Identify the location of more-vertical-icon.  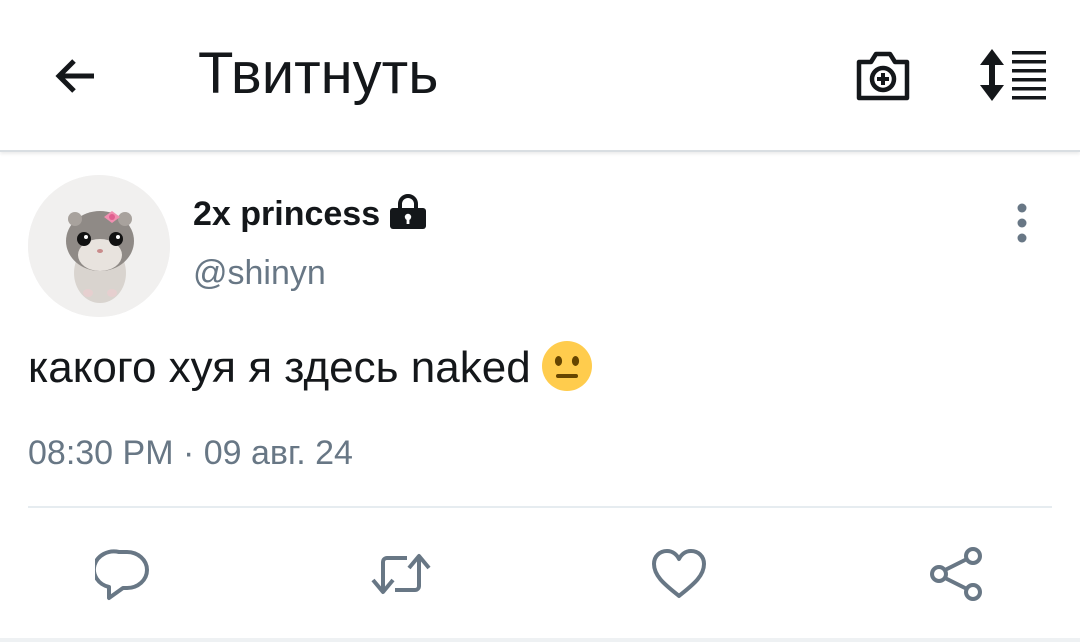
(1022, 223).